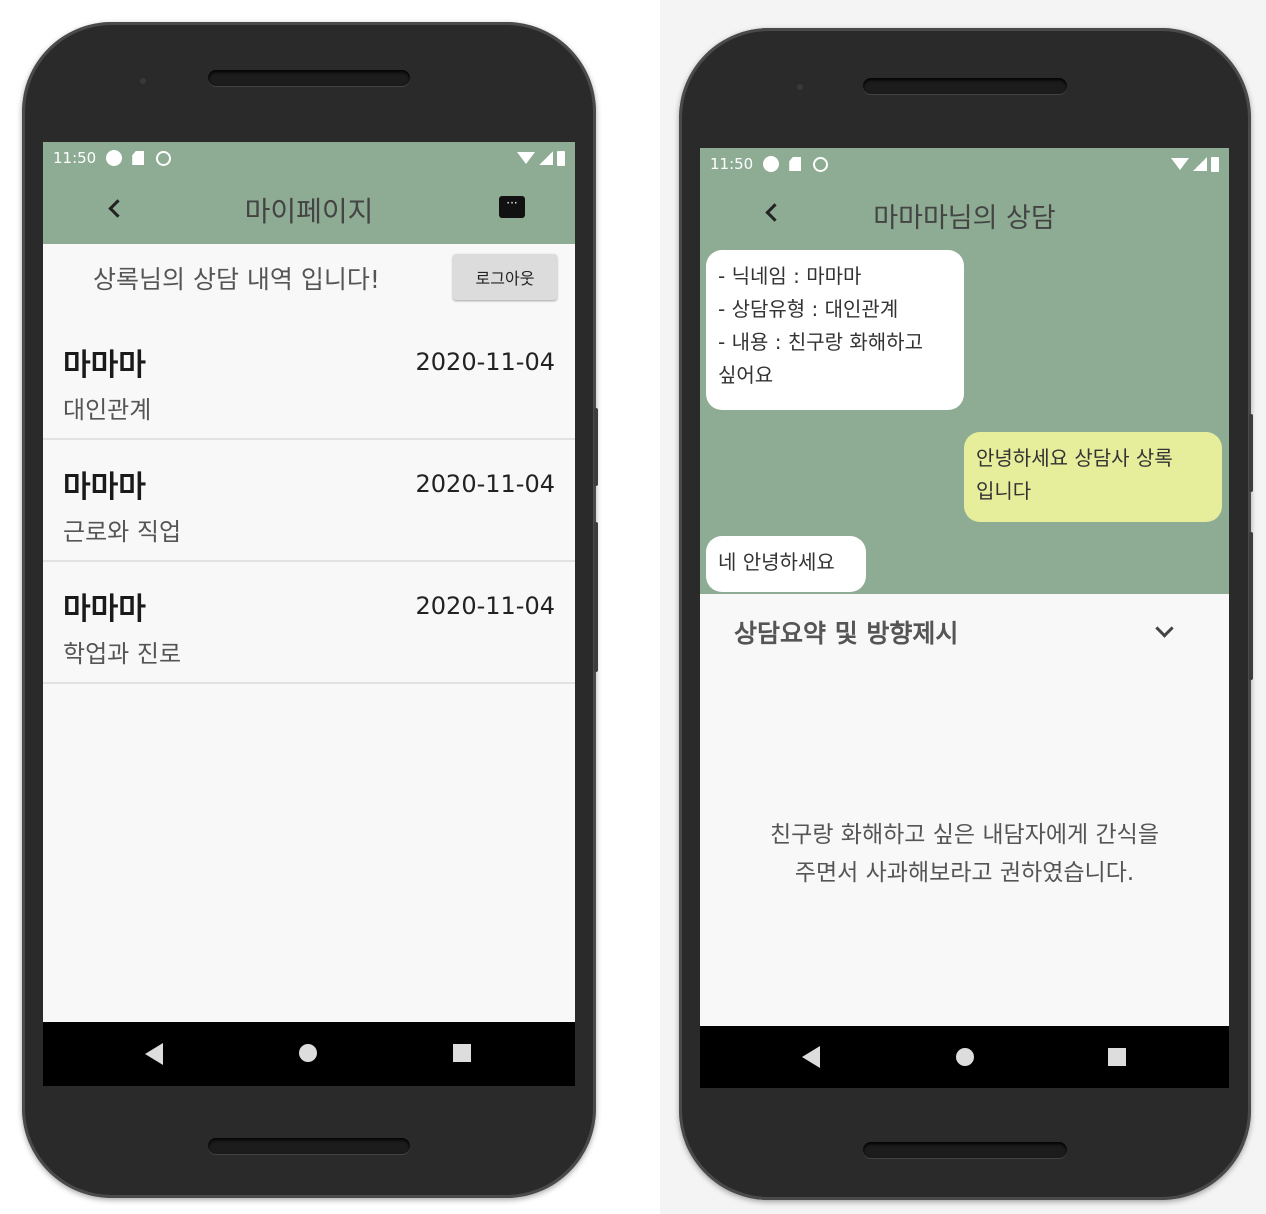  I want to click on greeting-text: 상록님의 상담 내역 입니다!, so click(236, 279).